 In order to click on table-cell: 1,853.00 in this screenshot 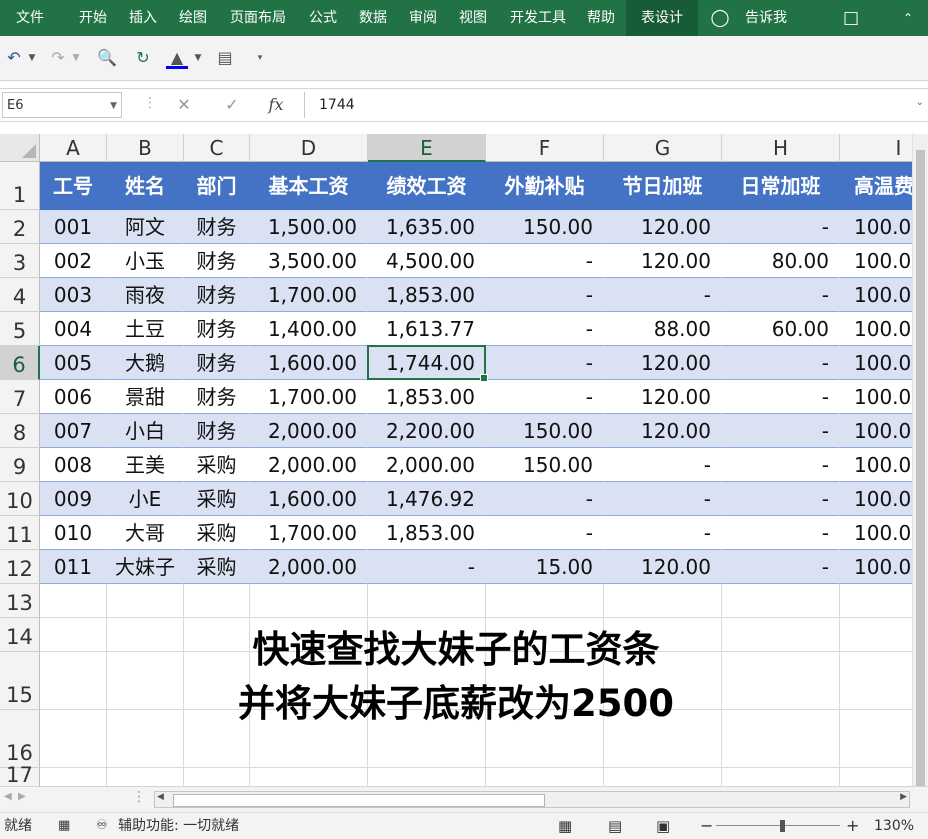, I will do `click(427, 295)`.